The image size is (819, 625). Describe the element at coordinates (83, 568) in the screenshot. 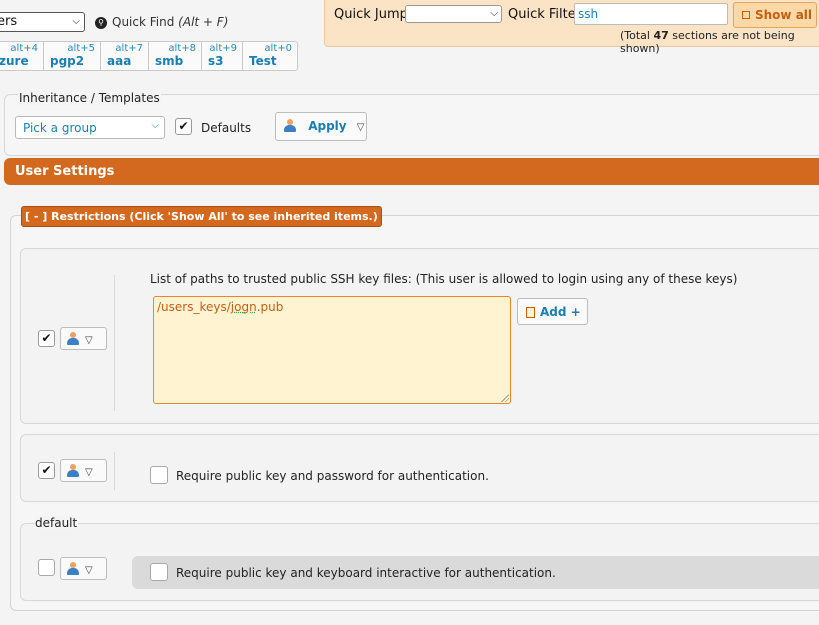

I see `key-keyboard-inherit-button: ▽` at that location.